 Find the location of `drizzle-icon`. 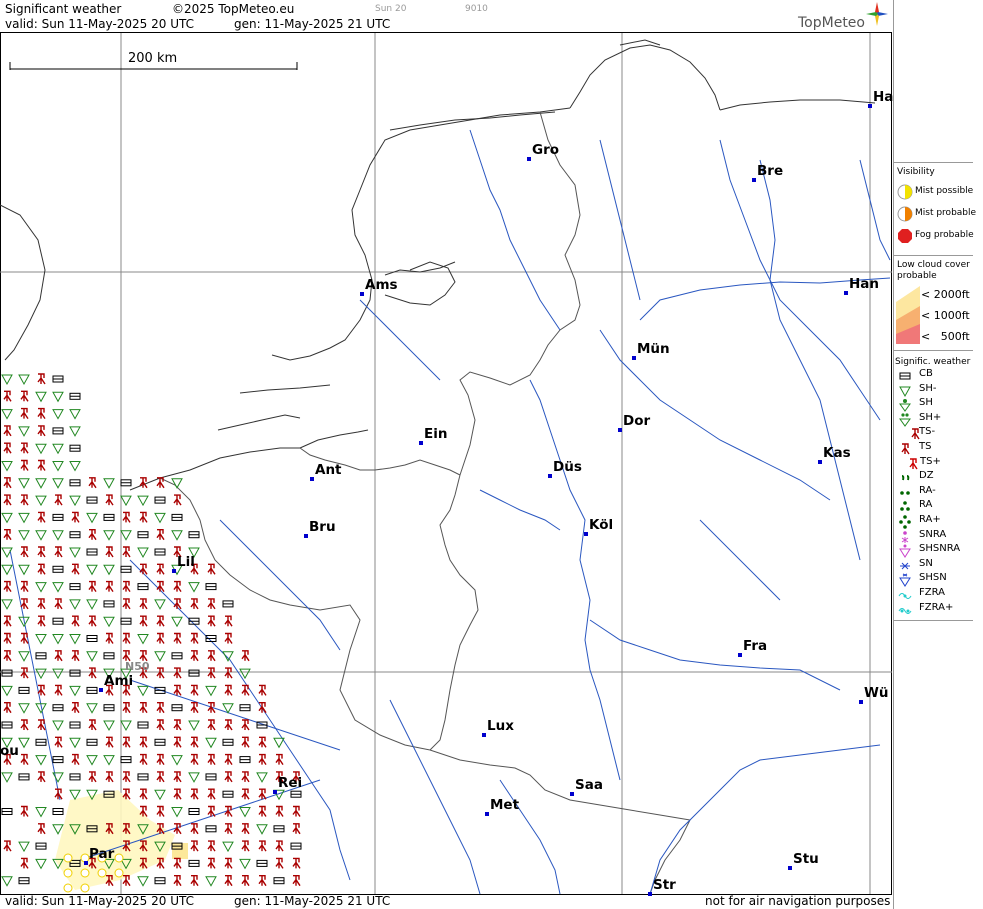

drizzle-icon is located at coordinates (905, 478).